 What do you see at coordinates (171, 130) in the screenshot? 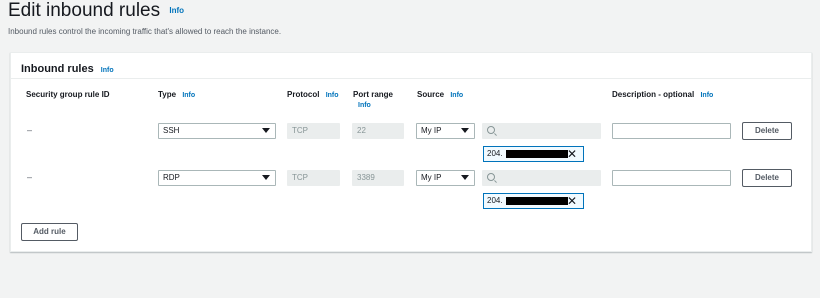
I see `type-select-value: SSH` at bounding box center [171, 130].